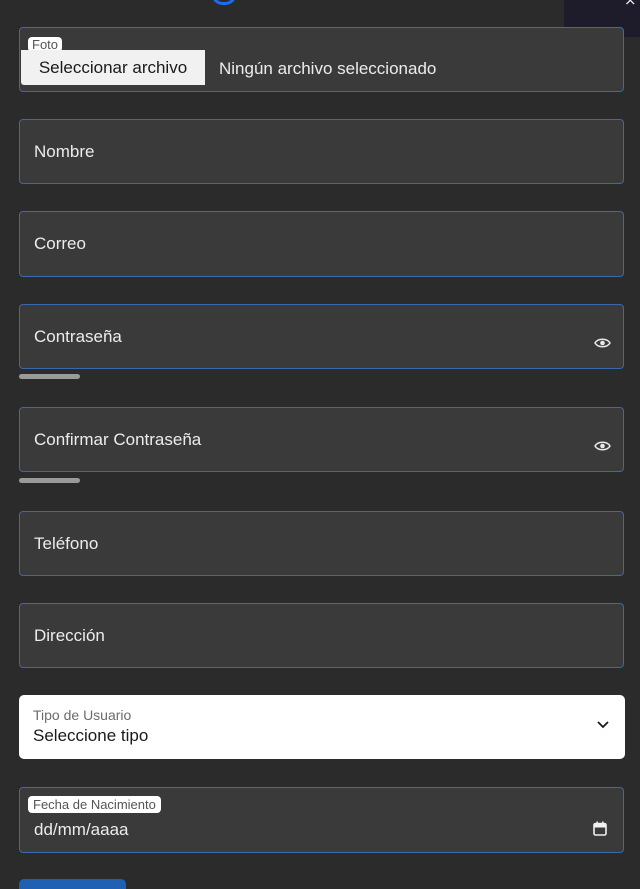 This screenshot has height=889, width=640. Describe the element at coordinates (600, 828) in the screenshot. I see `calendar-icon` at that location.